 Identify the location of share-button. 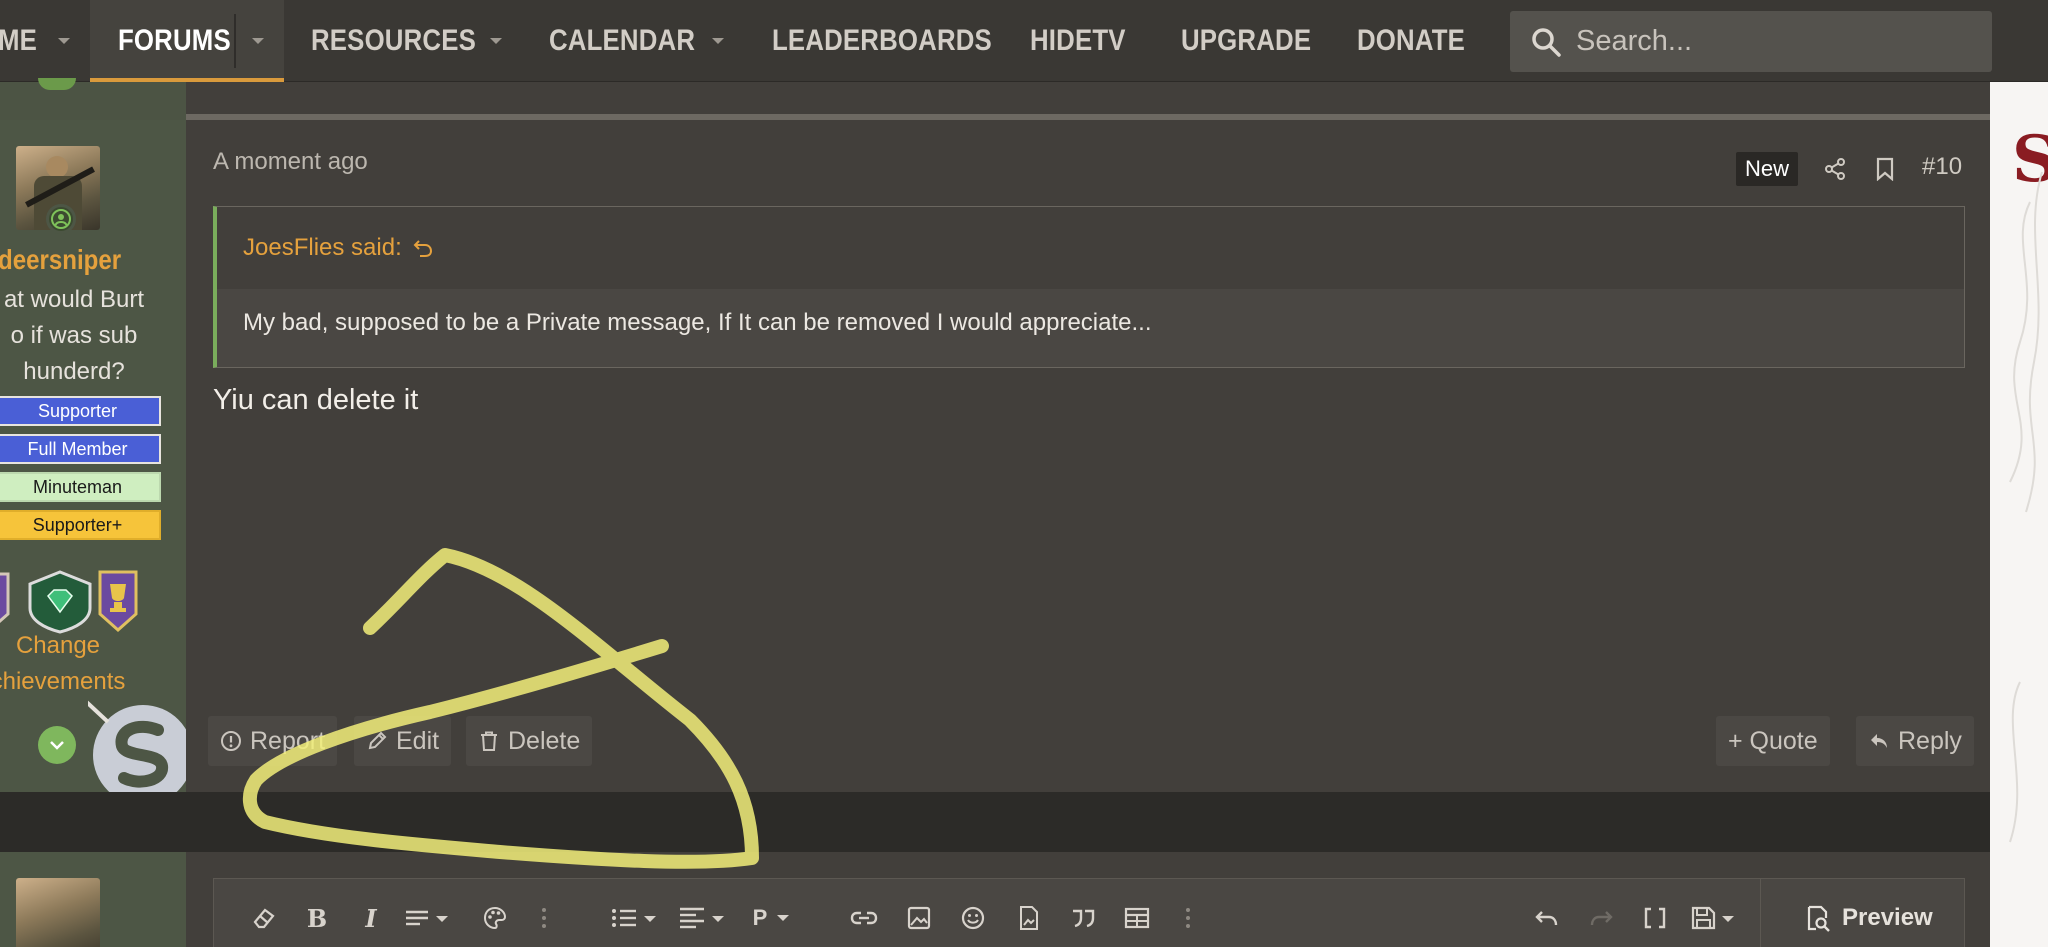
(1835, 169).